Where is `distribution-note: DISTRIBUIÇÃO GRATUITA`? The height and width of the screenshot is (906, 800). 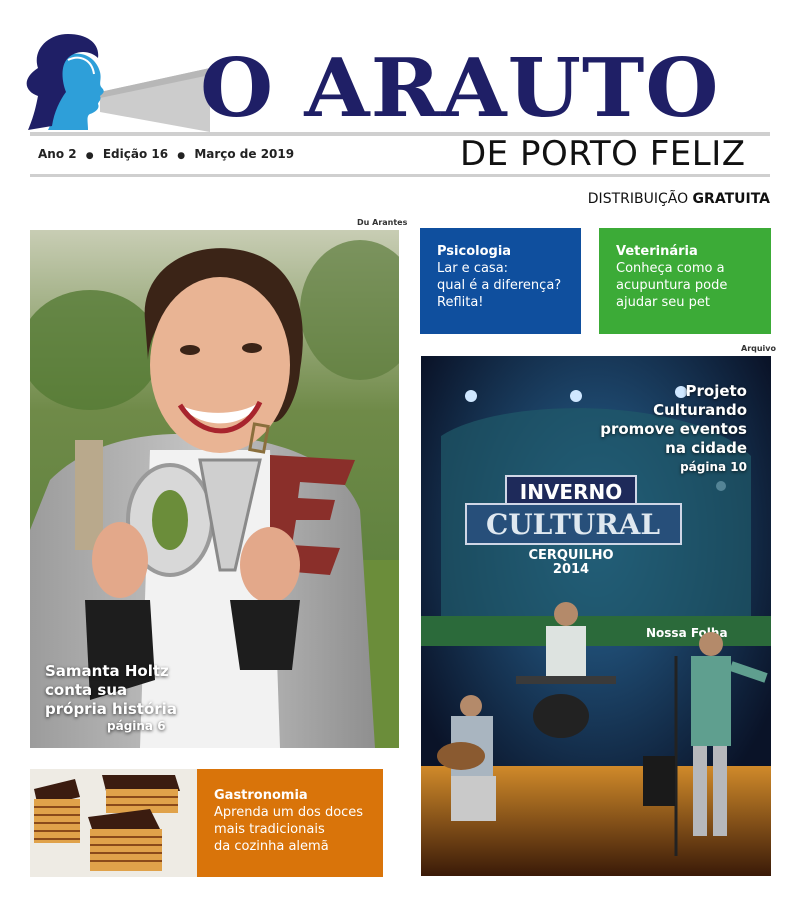 distribution-note: DISTRIBUIÇÃO GRATUITA is located at coordinates (679, 199).